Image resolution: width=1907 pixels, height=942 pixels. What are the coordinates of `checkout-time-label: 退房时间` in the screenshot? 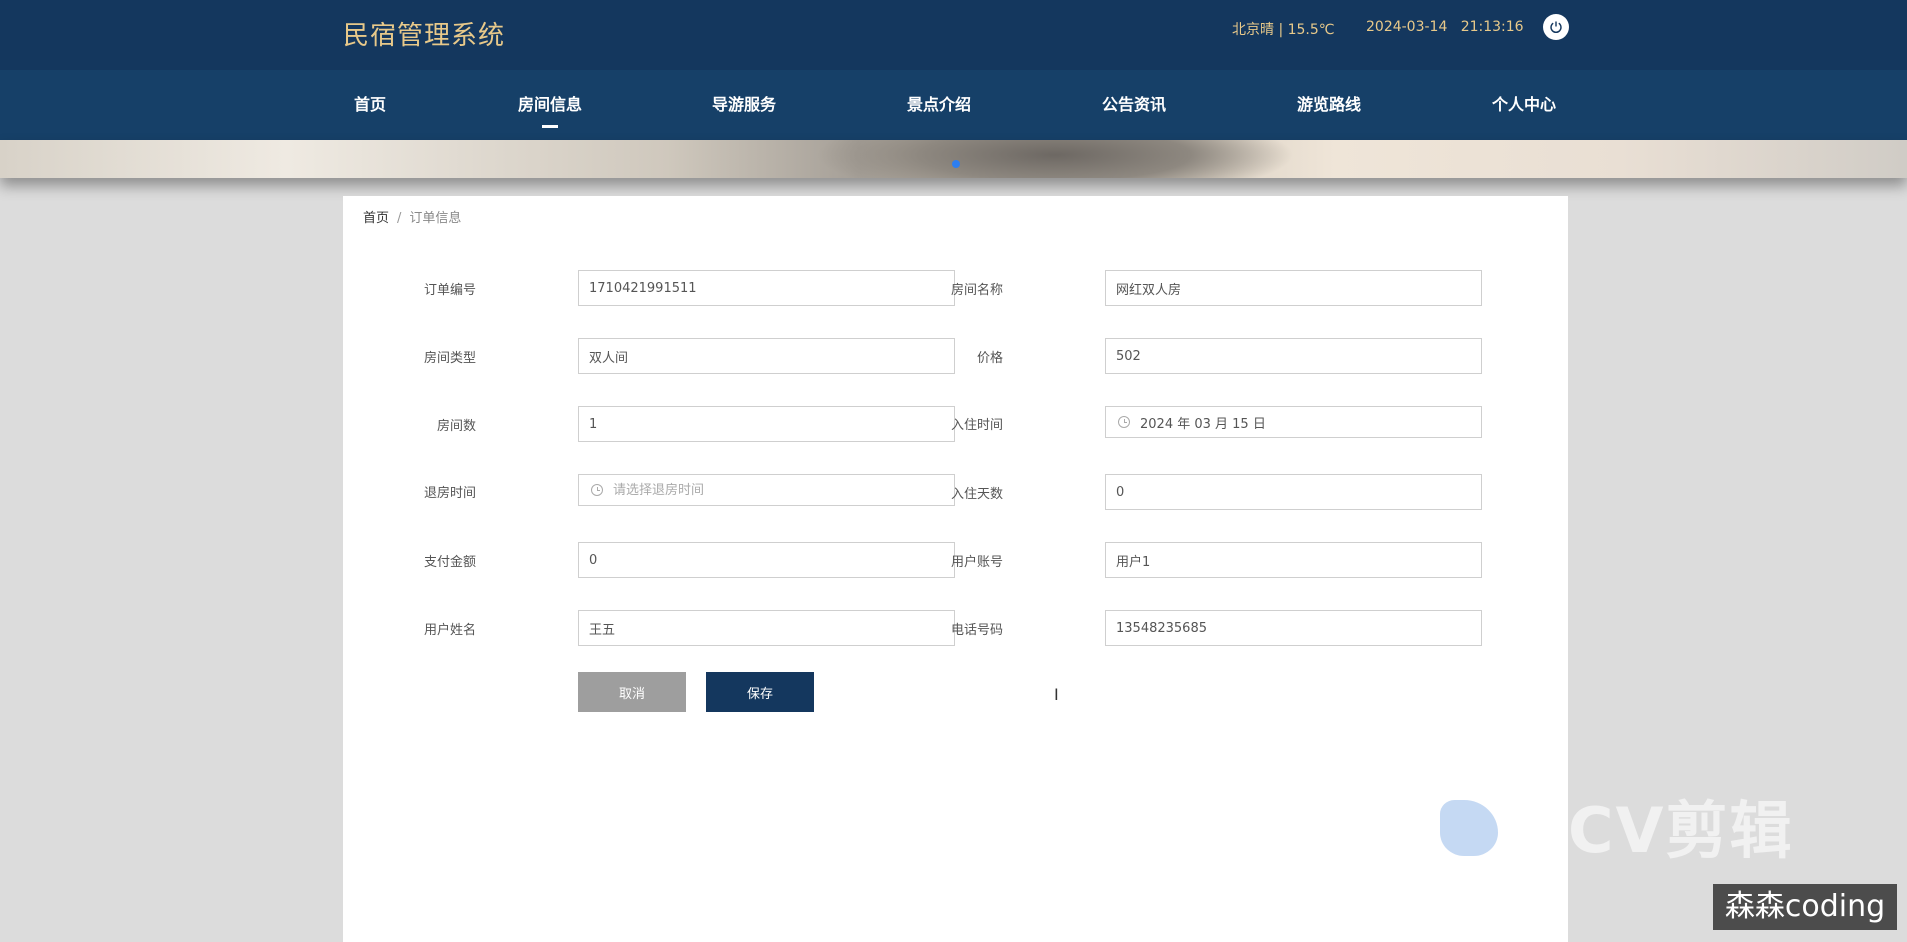 It's located at (449, 493).